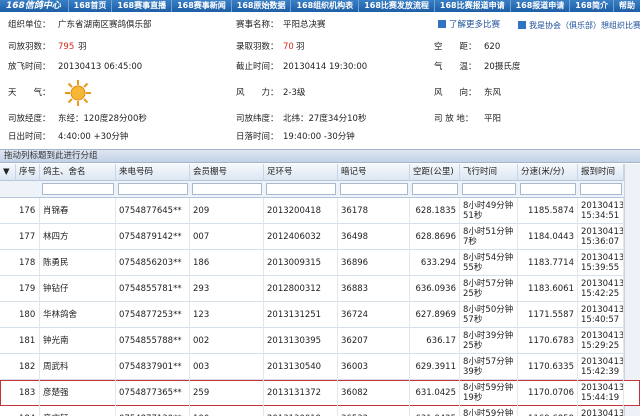 The image size is (640, 416). Describe the element at coordinates (548, 189) in the screenshot. I see `filter-speed-input` at that location.